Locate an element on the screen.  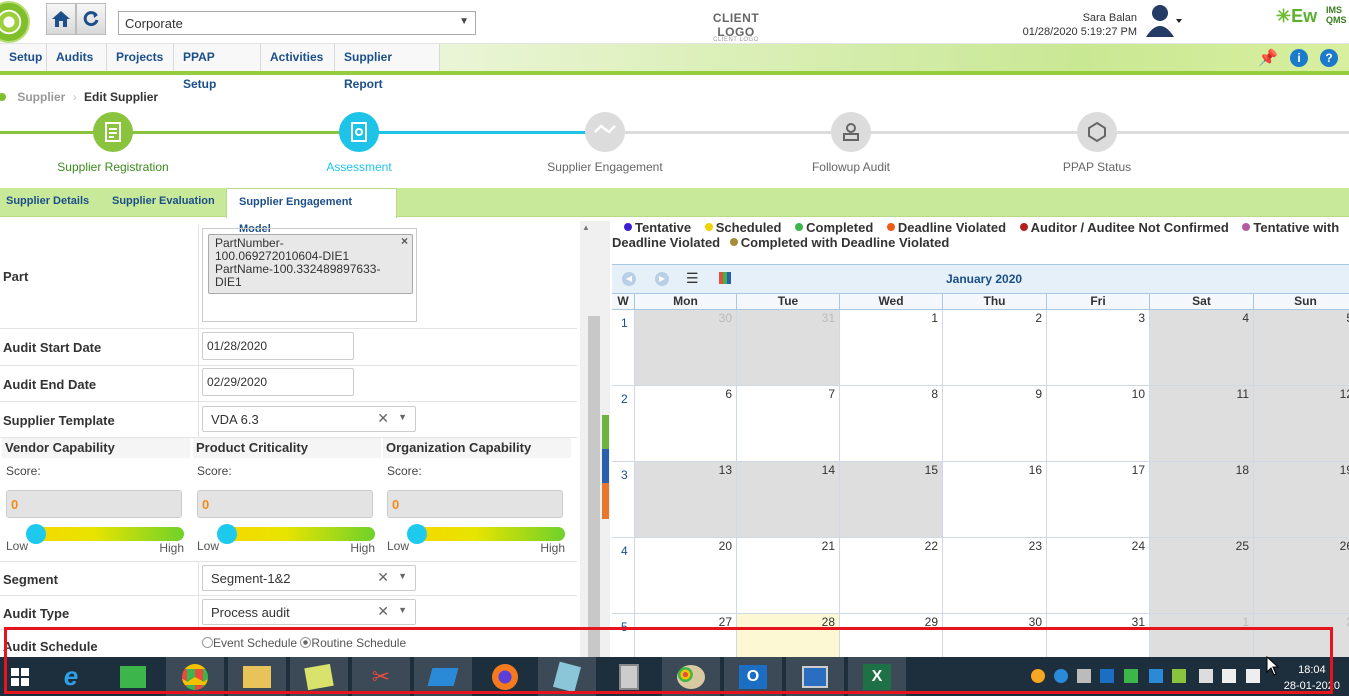
step-assessment-icon is located at coordinates (359, 132).